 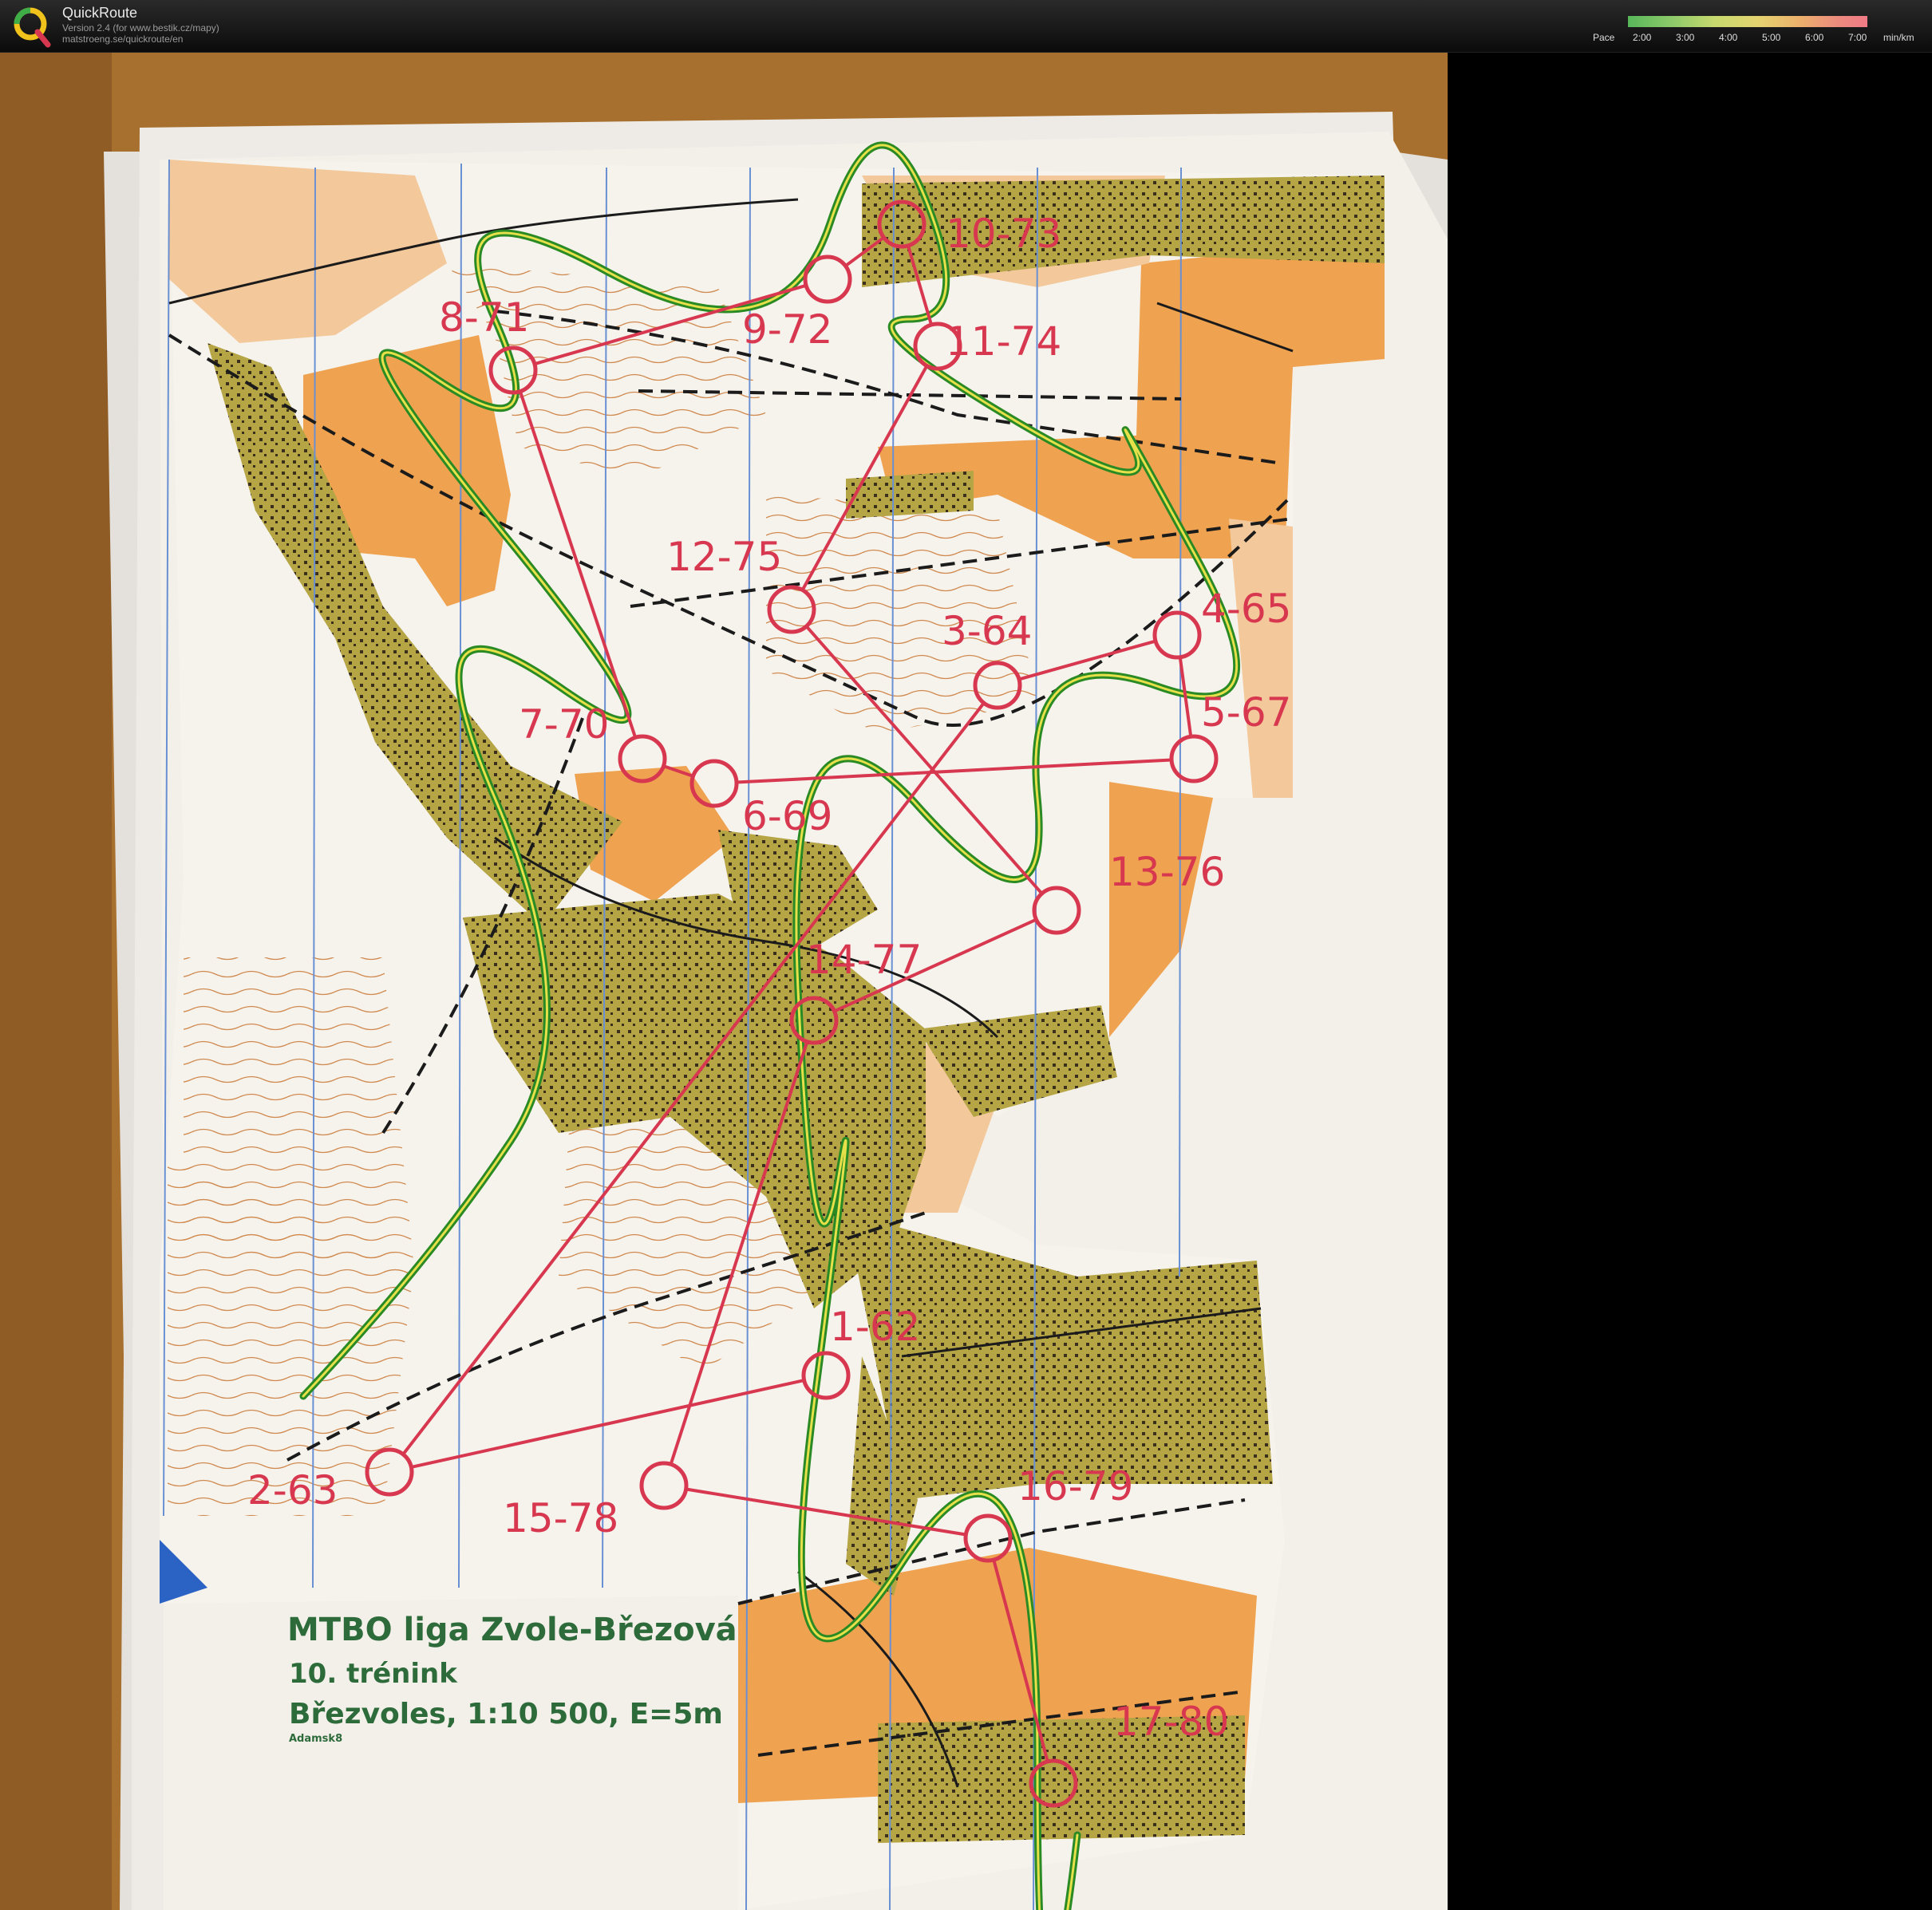 I want to click on control-label: 12-75, so click(x=724, y=557).